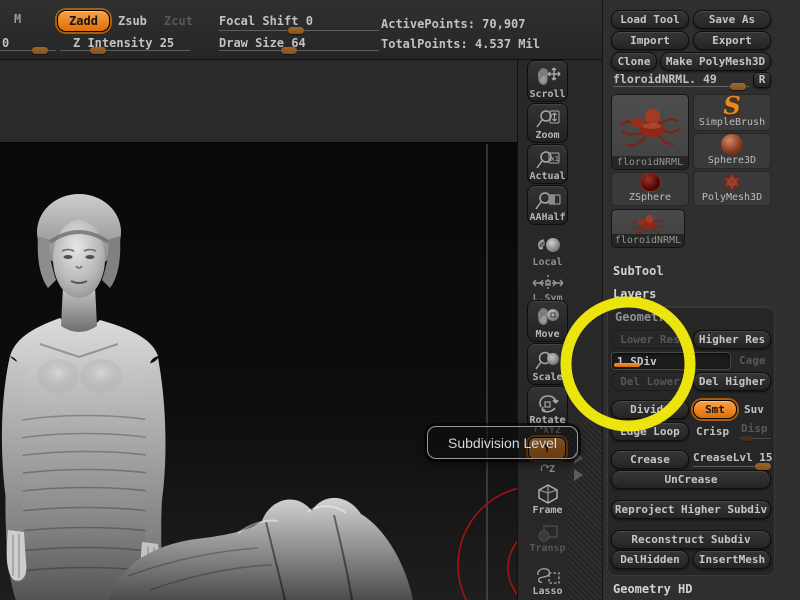 This screenshot has height=600, width=800. Describe the element at coordinates (650, 381) in the screenshot. I see `del-lower-button: Del Lower` at that location.